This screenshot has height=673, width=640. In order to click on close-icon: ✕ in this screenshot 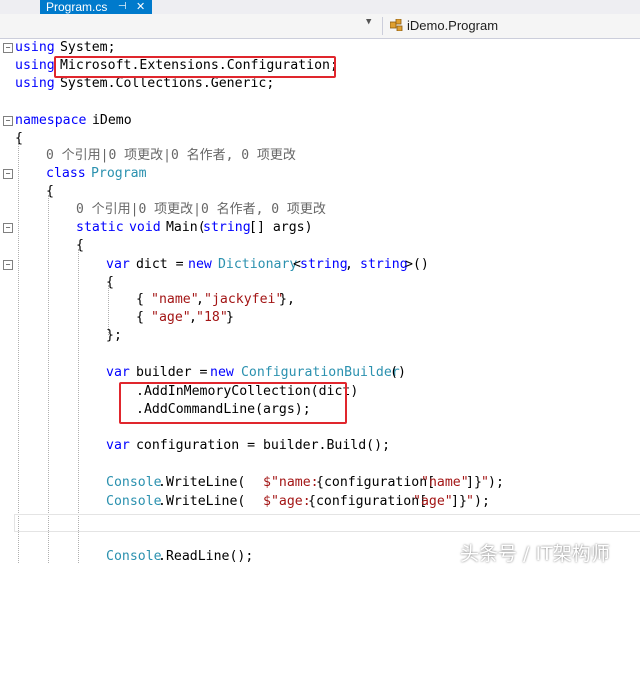, I will do `click(140, 7)`.